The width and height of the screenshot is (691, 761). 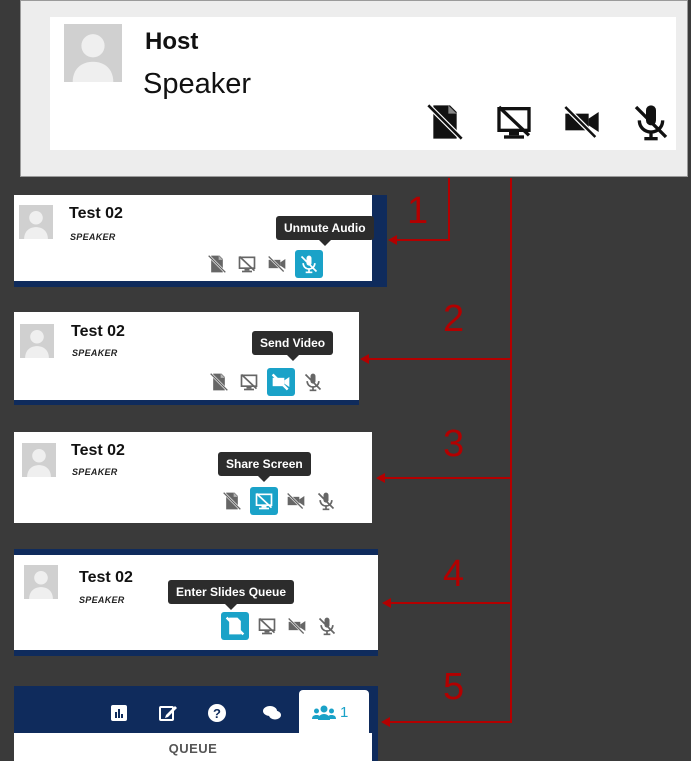 What do you see at coordinates (264, 467) in the screenshot?
I see `tooltip: Share Screen` at bounding box center [264, 467].